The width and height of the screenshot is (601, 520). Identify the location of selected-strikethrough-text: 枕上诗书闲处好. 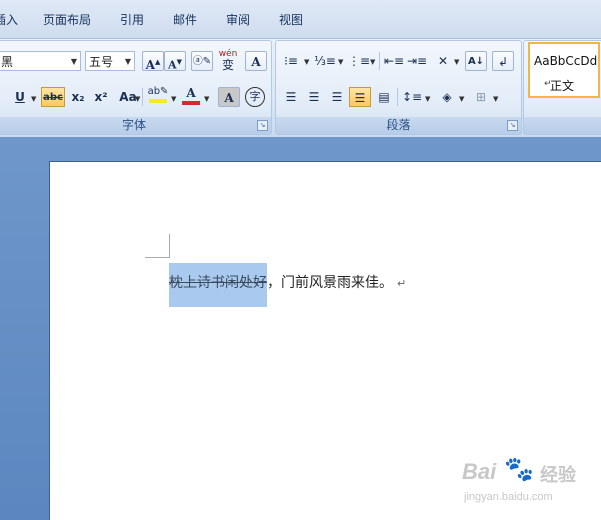
(218, 285).